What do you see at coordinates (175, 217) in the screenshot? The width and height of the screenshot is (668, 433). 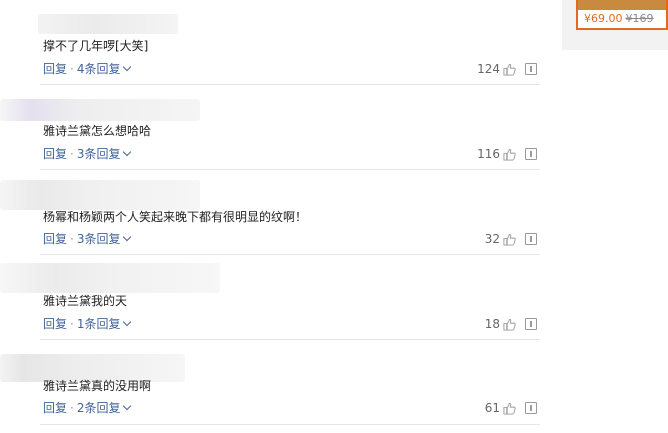 I see `comment-text: 杨幂和杨颖两个人笑起来晚下都有很明显的纹啊！` at bounding box center [175, 217].